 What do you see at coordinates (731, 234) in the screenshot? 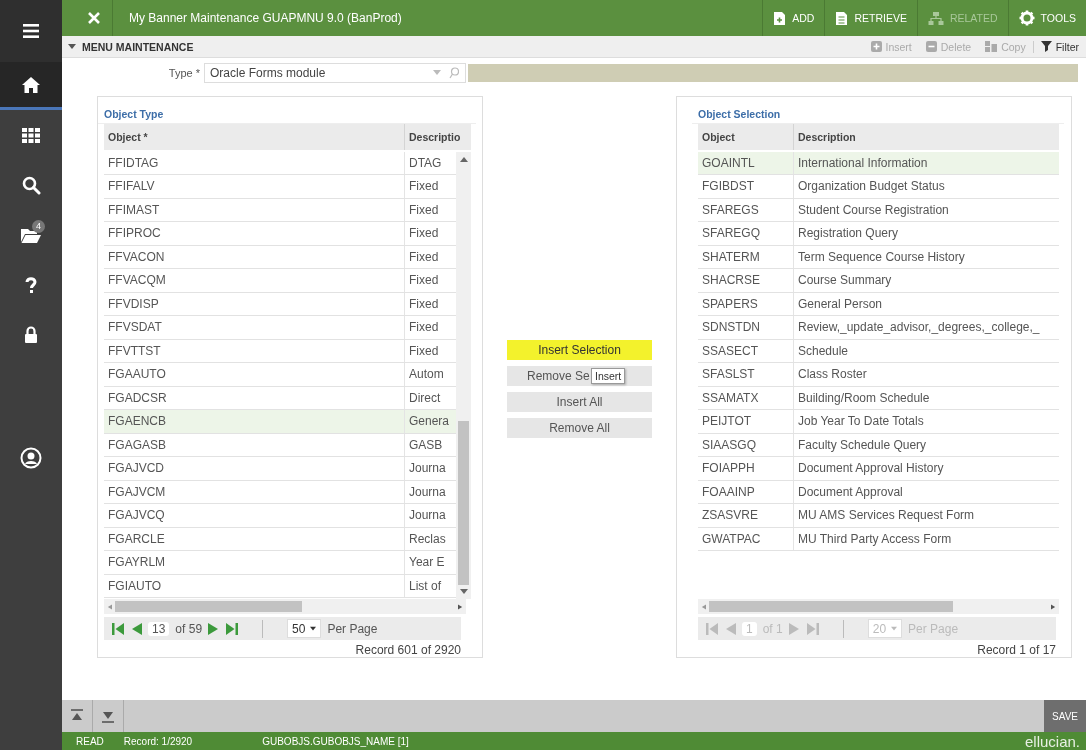
I see `table-cell-text: SFAREGQ` at bounding box center [731, 234].